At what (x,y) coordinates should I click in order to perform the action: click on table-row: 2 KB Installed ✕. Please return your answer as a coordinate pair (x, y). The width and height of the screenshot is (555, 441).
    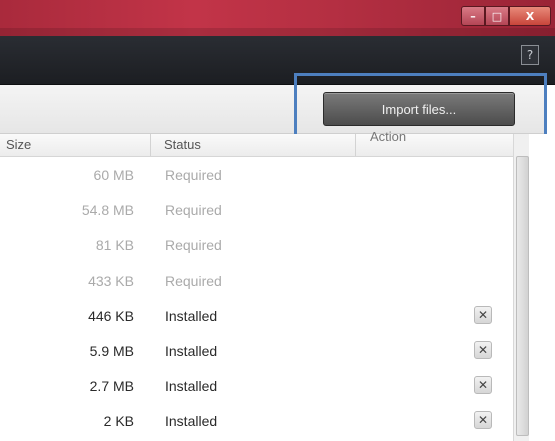
    Looking at the image, I should click on (256, 420).